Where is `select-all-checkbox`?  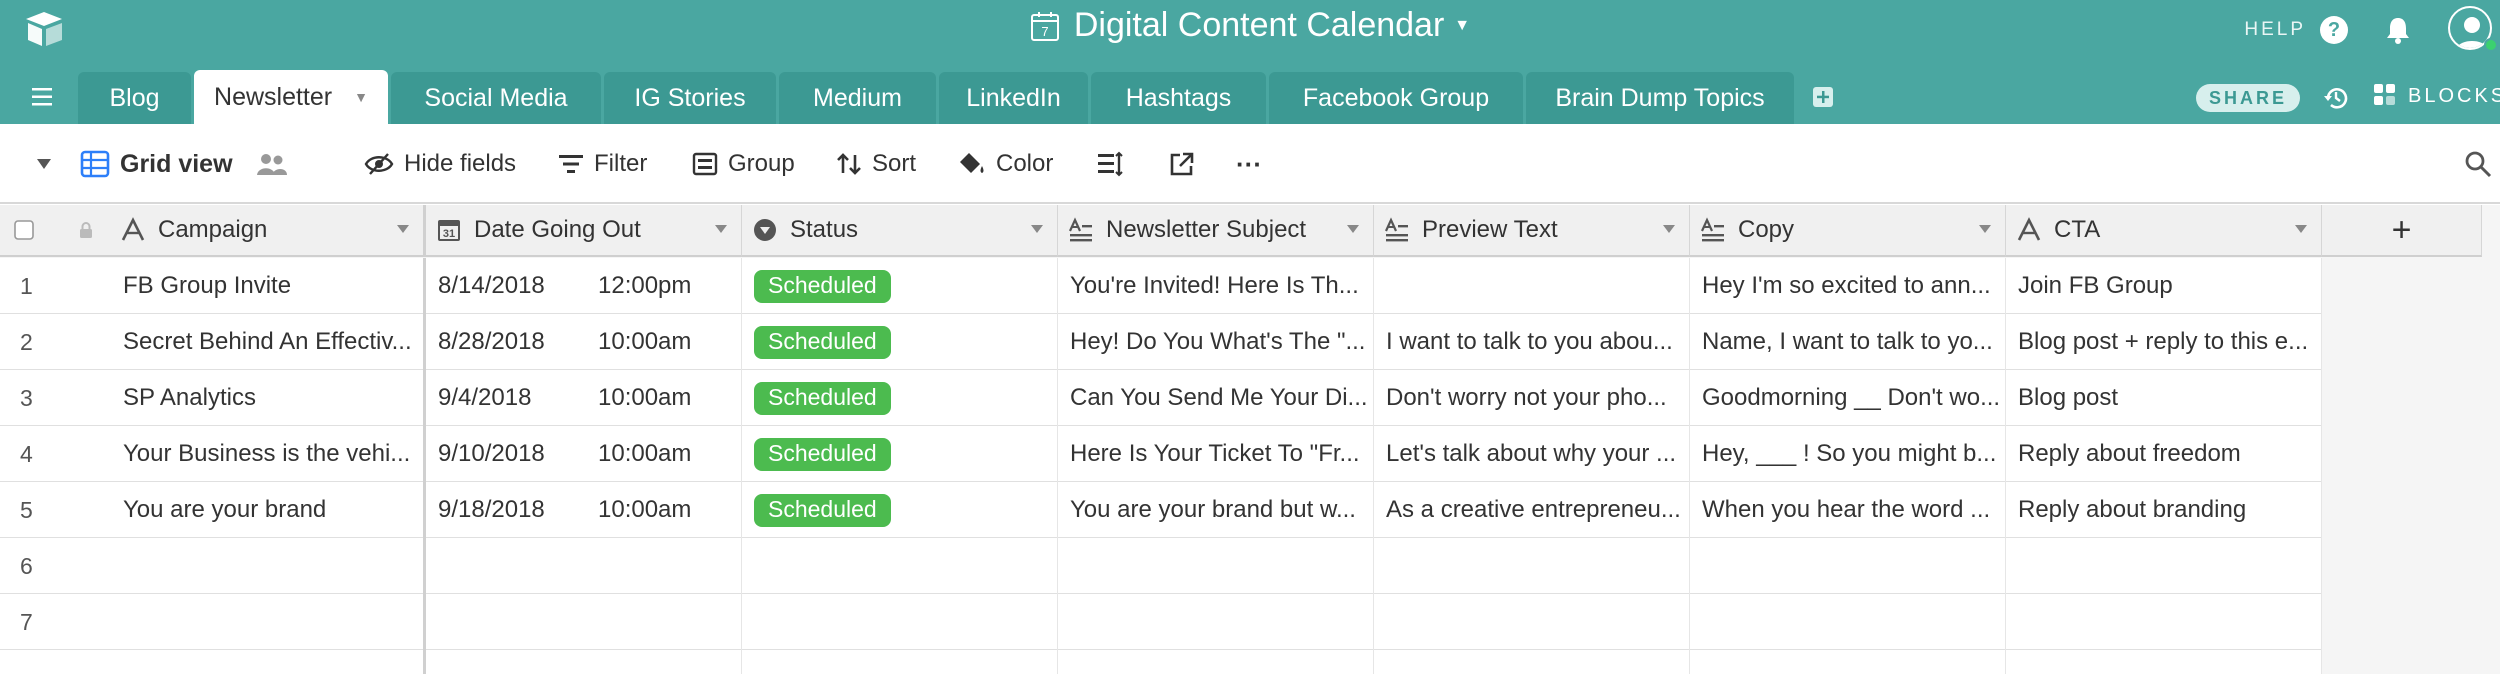 select-all-checkbox is located at coordinates (24, 230).